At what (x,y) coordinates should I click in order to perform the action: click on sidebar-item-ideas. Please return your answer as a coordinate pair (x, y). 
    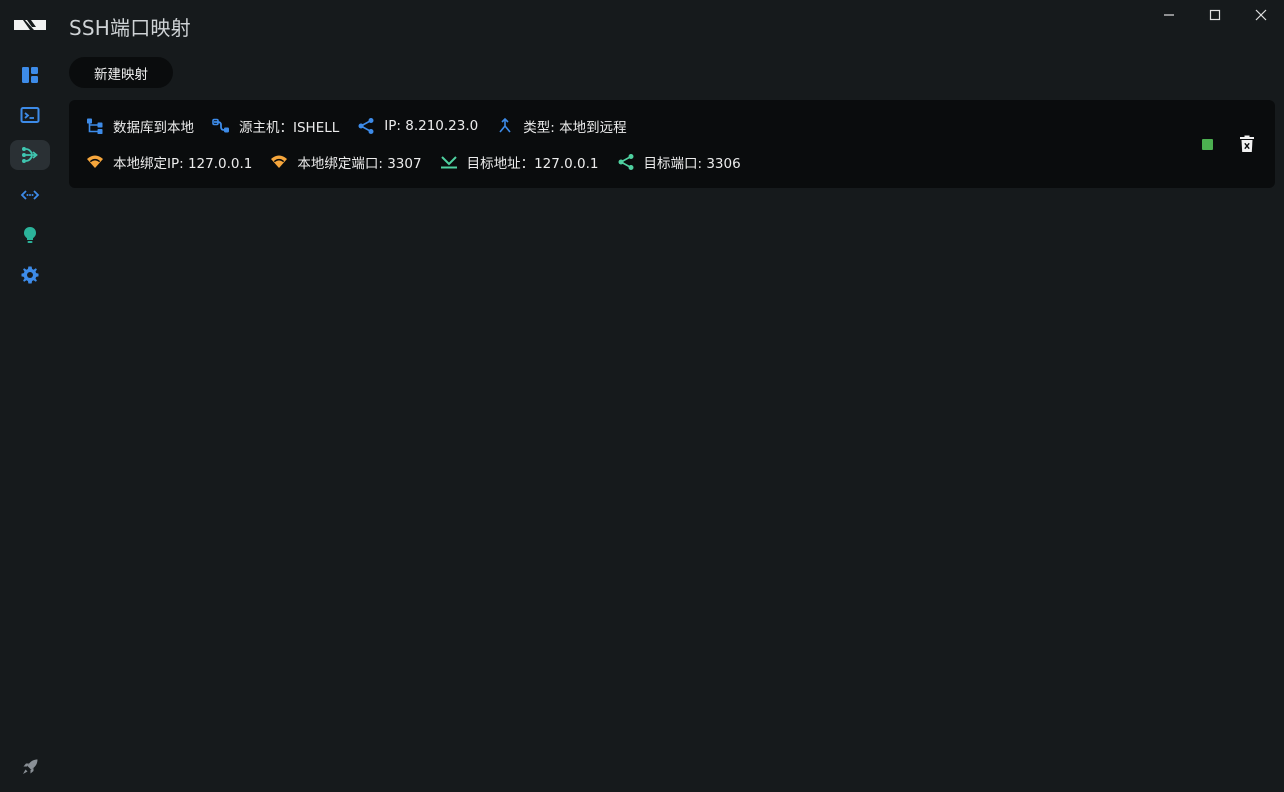
    Looking at the image, I should click on (30, 235).